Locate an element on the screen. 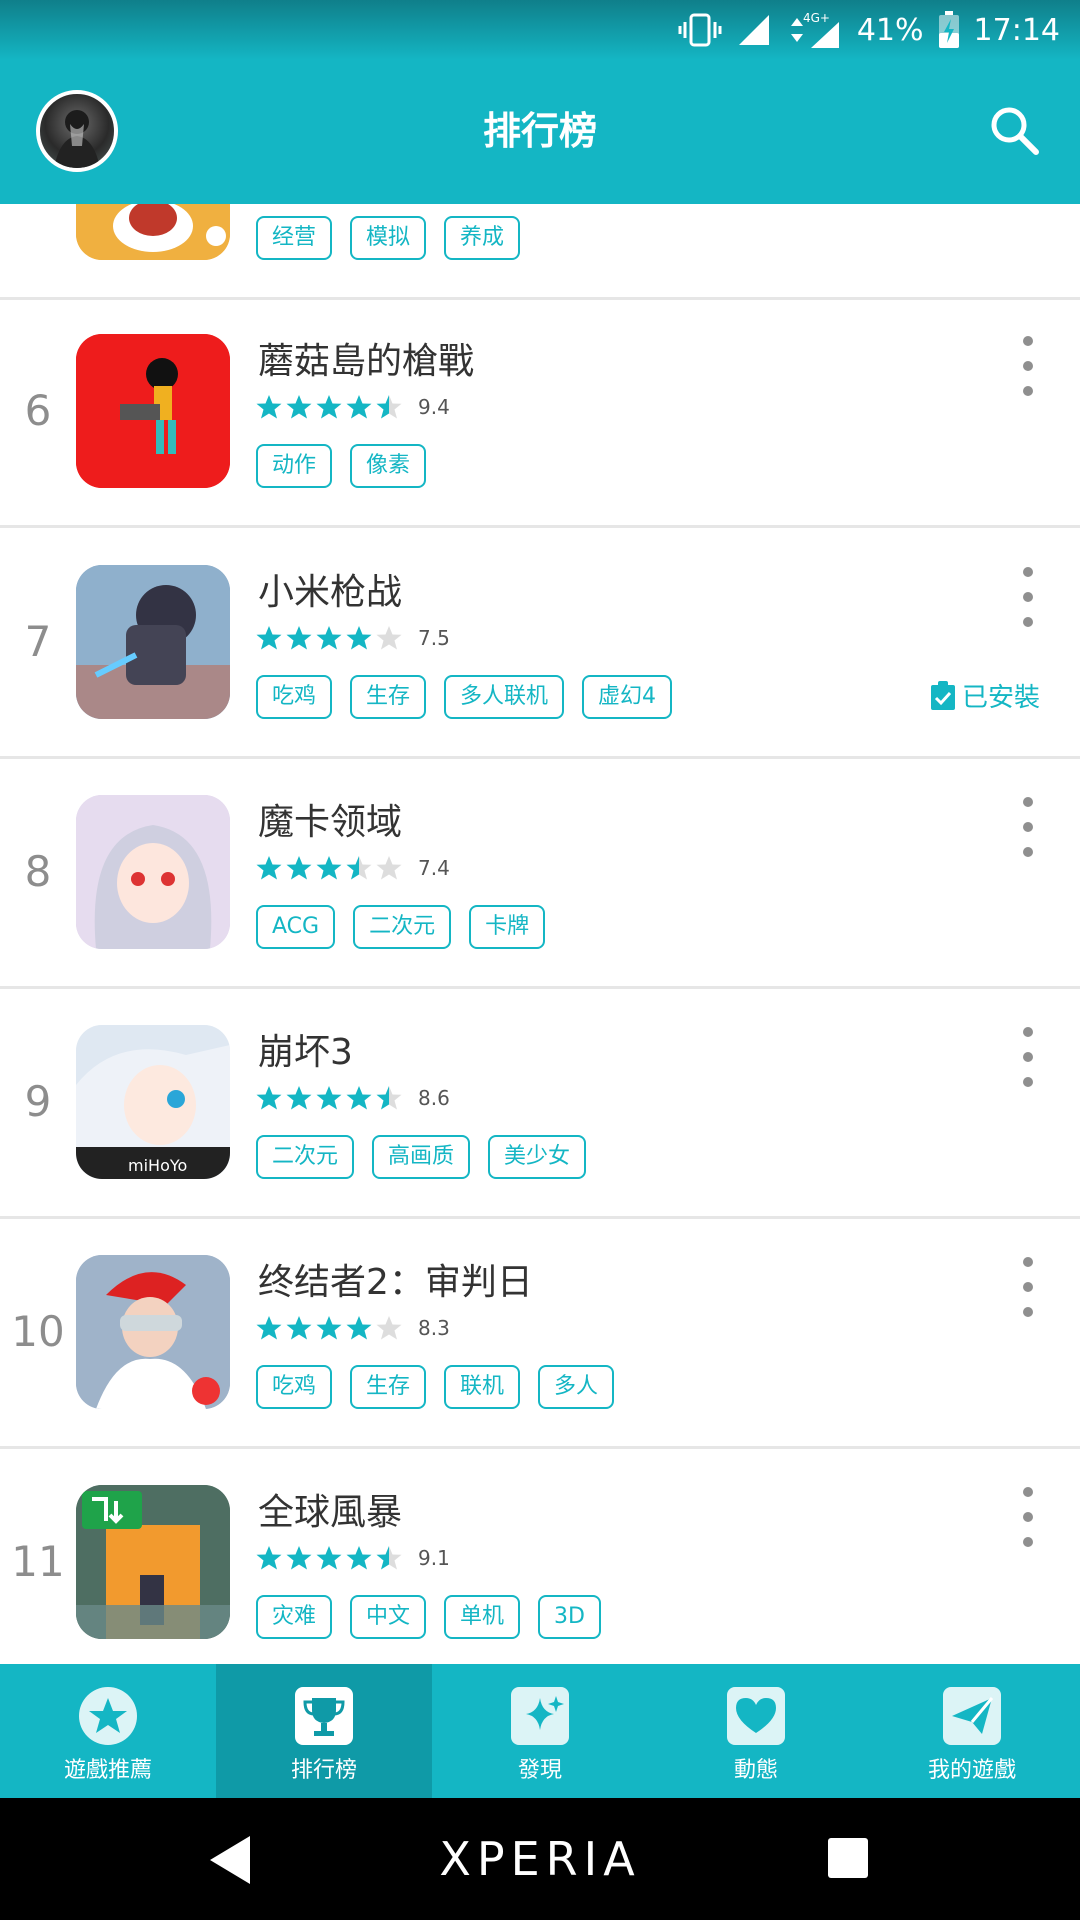 This screenshot has width=1080, height=1920. app-name: 蘑菇島的槍戰 is located at coordinates (366, 358).